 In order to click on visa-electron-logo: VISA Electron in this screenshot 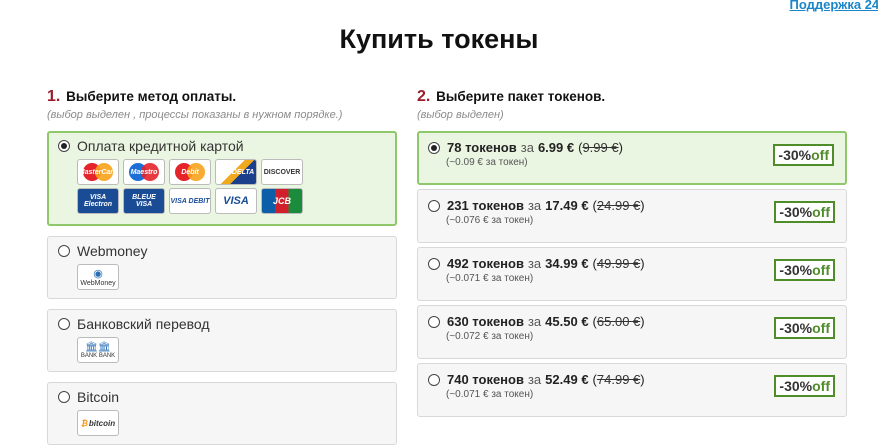, I will do `click(98, 201)`.